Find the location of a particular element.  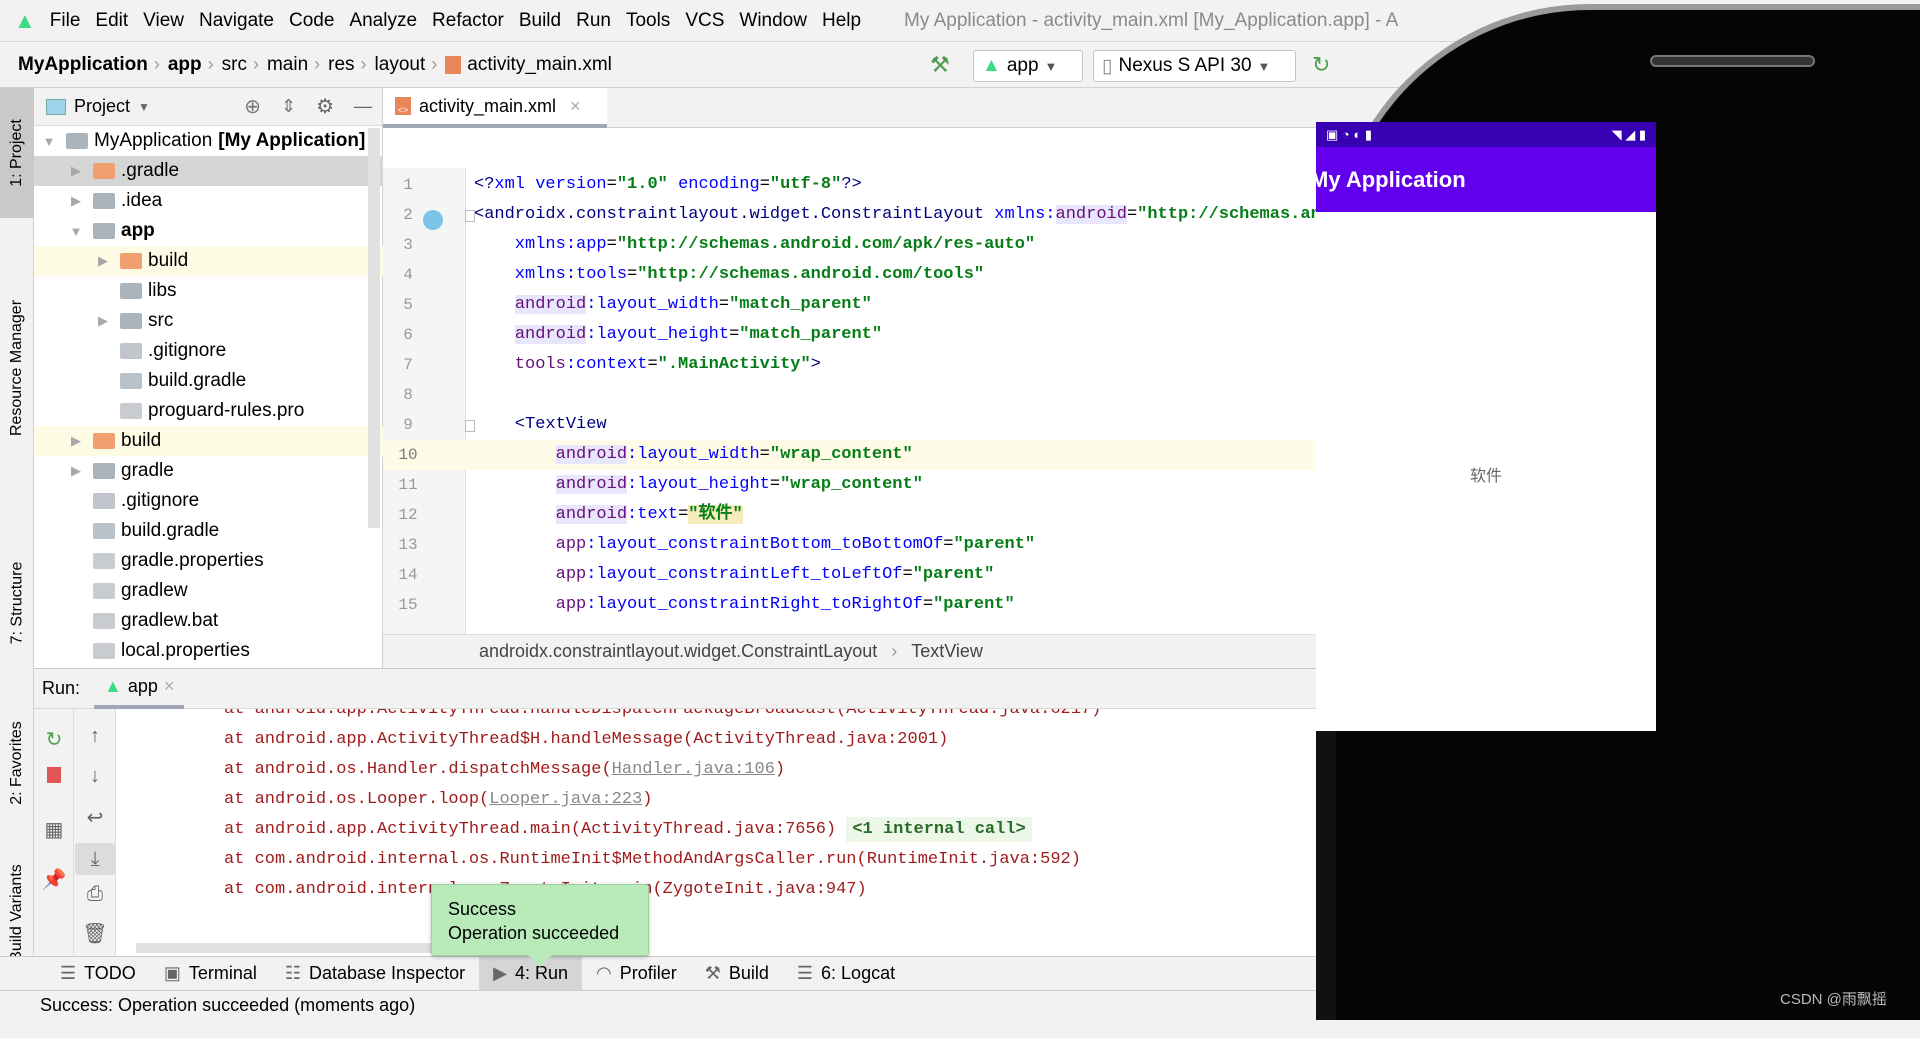

menu-vcs: VCS is located at coordinates (704, 21).